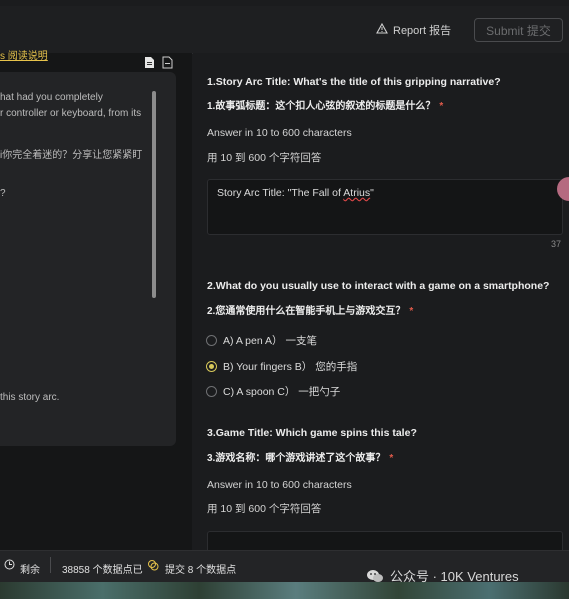 The image size is (569, 599). What do you see at coordinates (153, 566) in the screenshot?
I see `coins-icon` at bounding box center [153, 566].